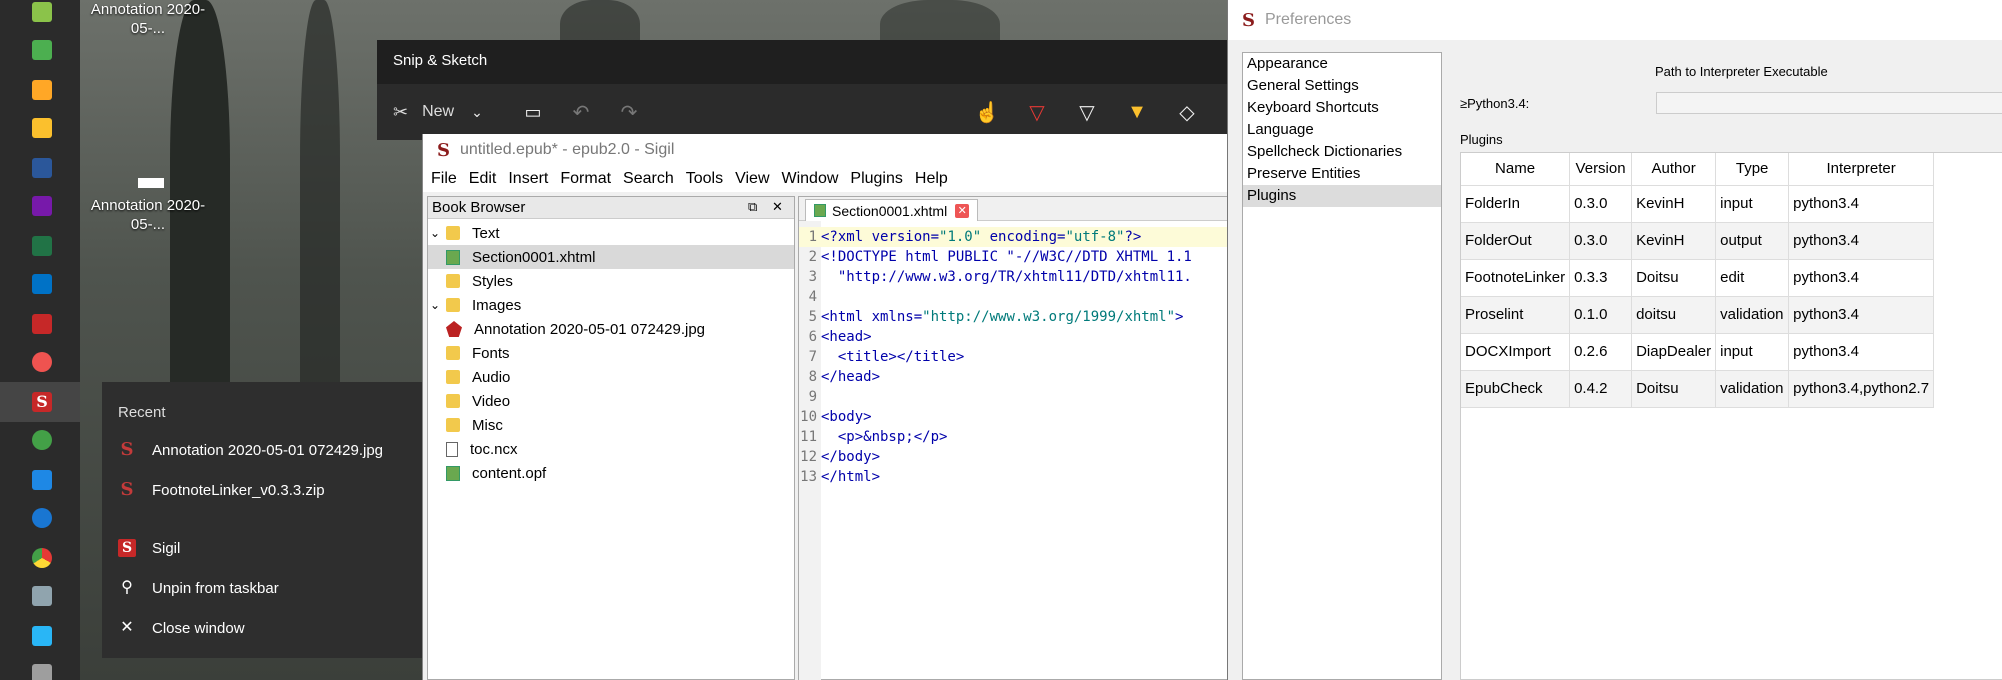 Image resolution: width=2002 pixels, height=680 pixels. What do you see at coordinates (611, 353) in the screenshot?
I see `tree-folder-fonts: Fonts` at bounding box center [611, 353].